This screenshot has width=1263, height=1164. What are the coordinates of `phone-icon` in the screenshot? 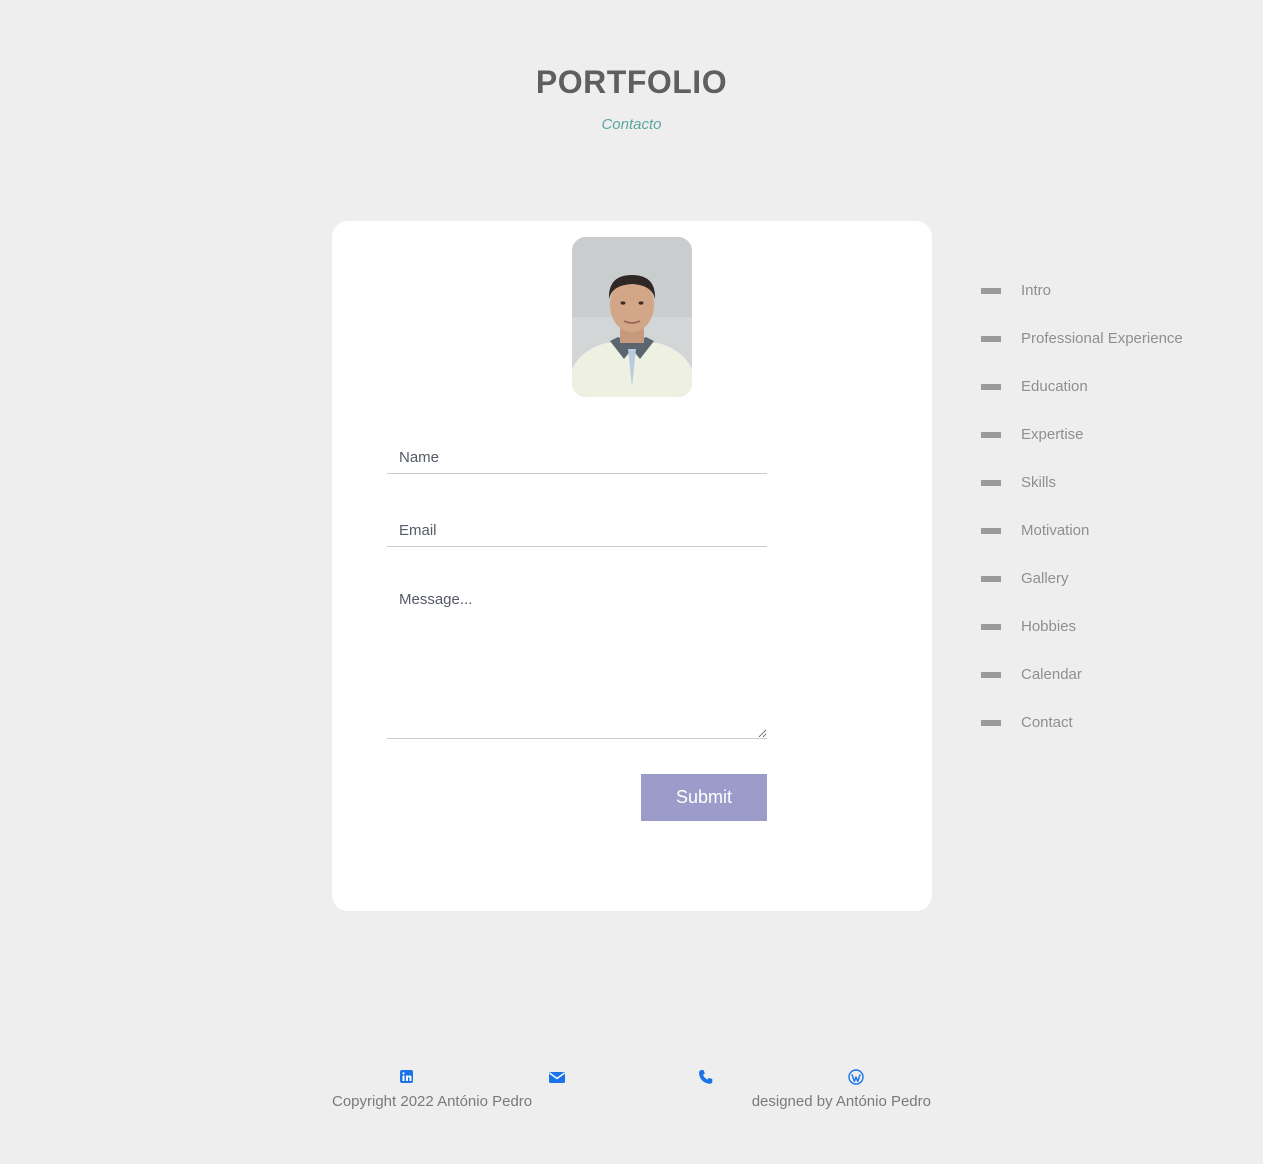 It's located at (706, 1077).